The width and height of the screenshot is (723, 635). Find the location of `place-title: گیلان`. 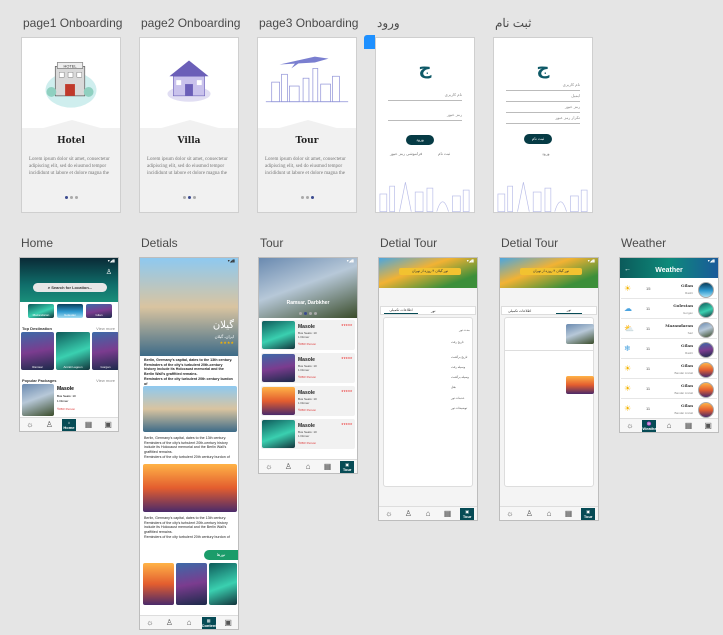

place-title: گیلان is located at coordinates (223, 325).